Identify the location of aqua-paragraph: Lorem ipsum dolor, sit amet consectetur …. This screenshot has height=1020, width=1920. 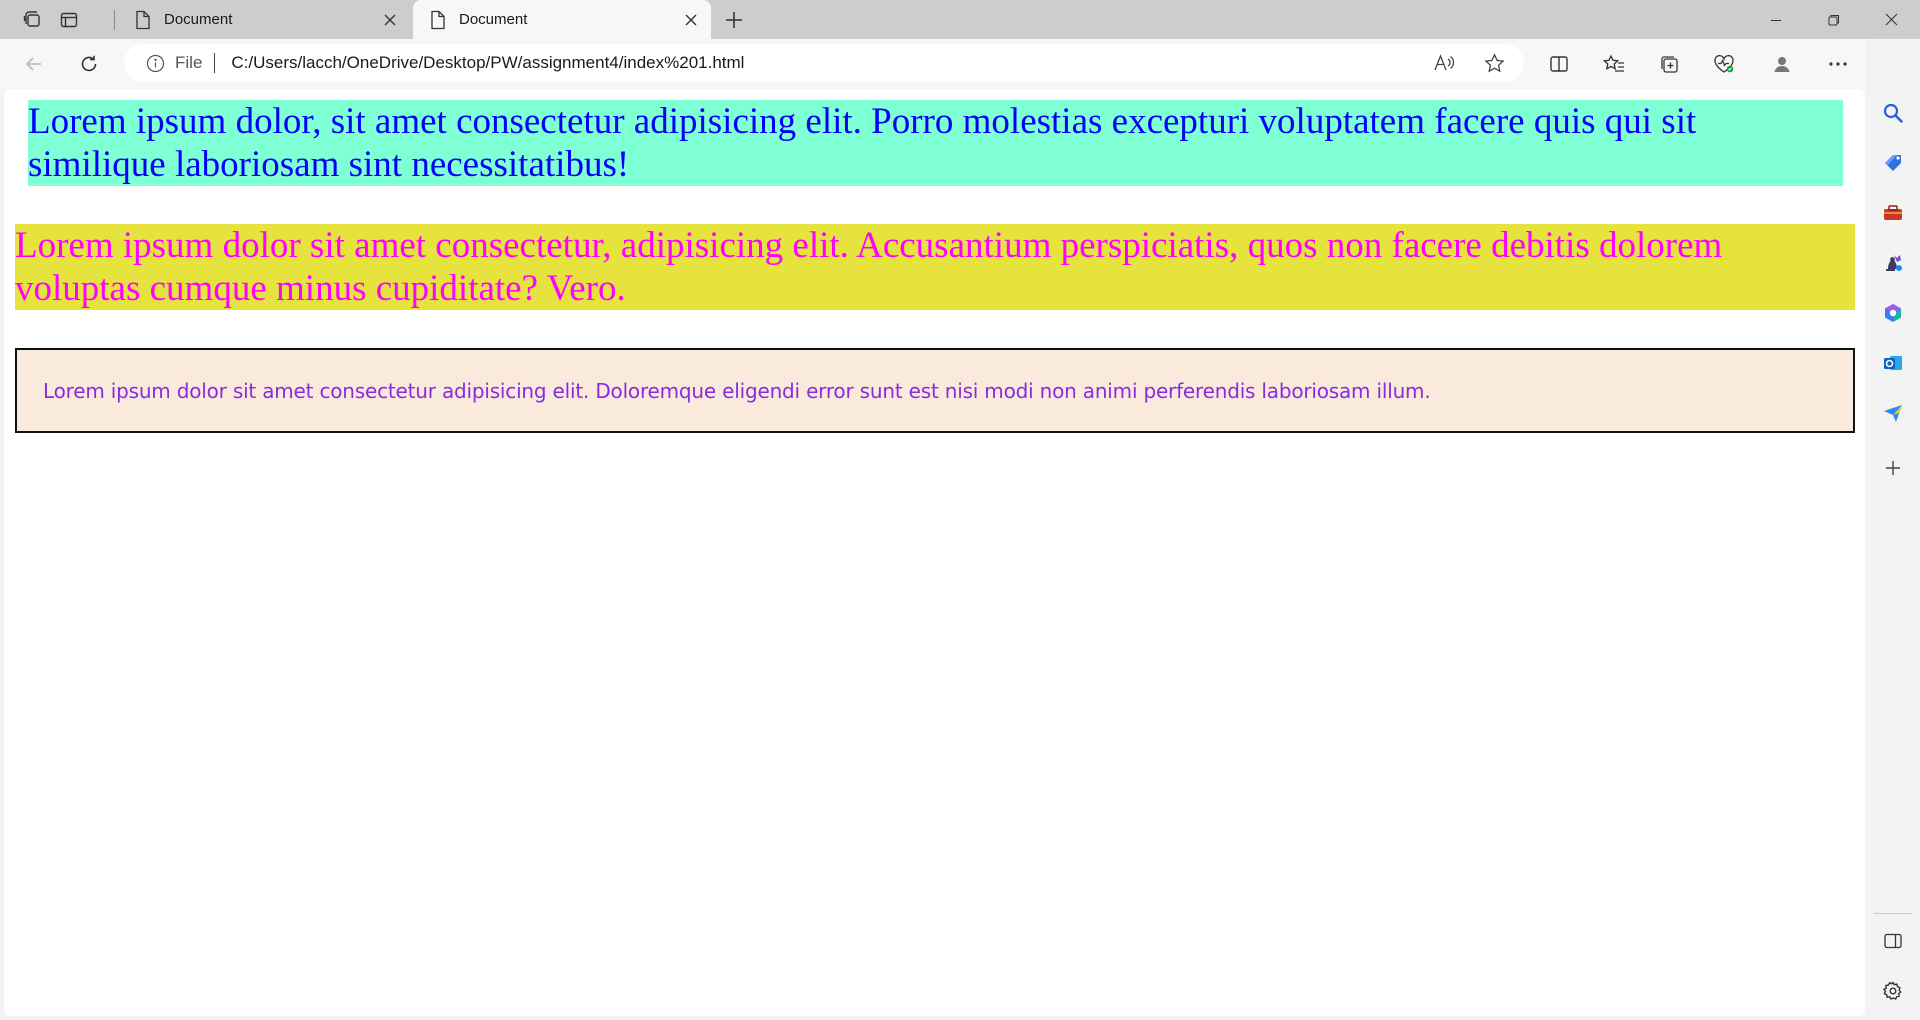
(935, 143).